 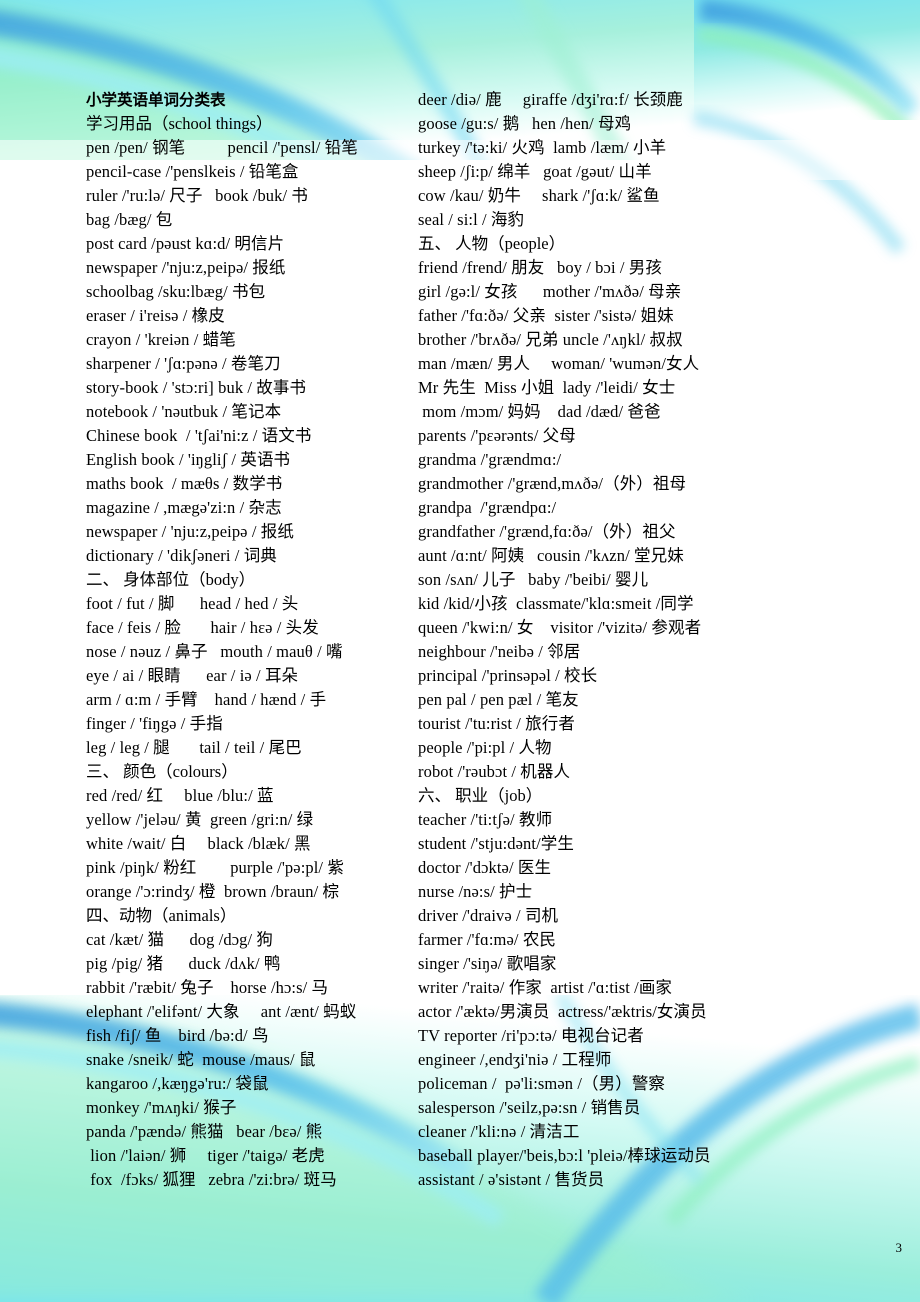 What do you see at coordinates (129, 219) in the screenshot?
I see `word-entry-line: bag /bæg/ 包` at bounding box center [129, 219].